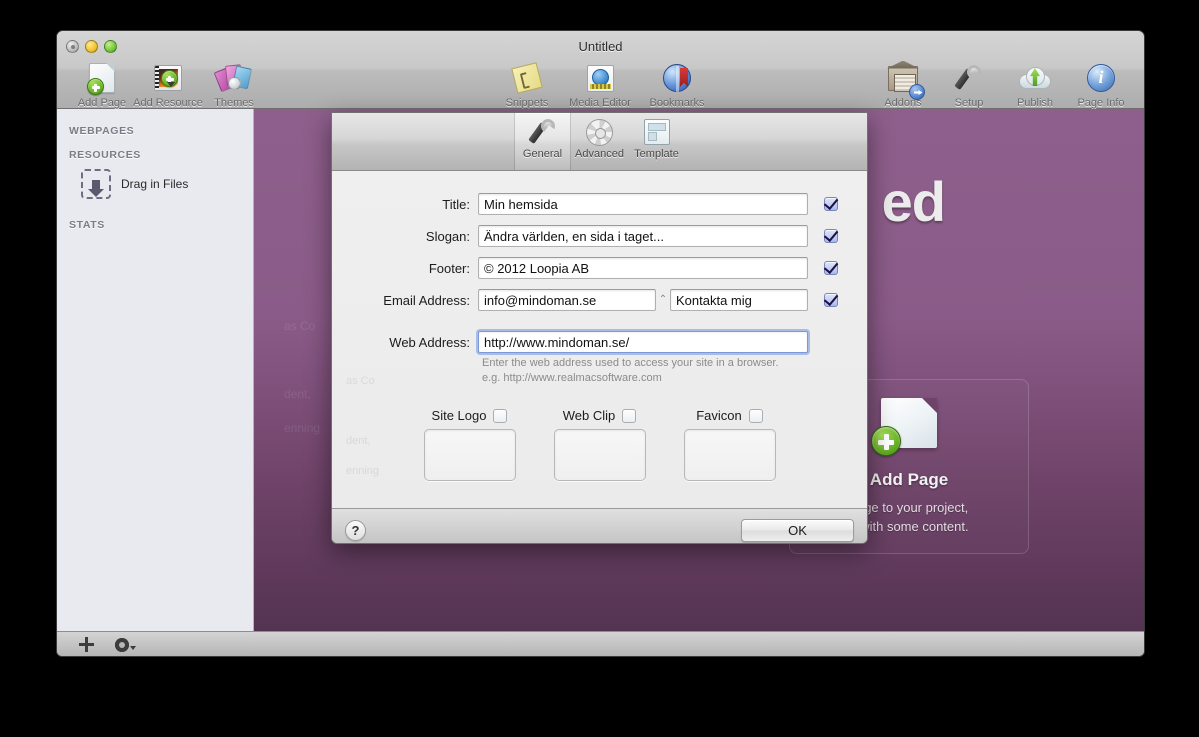  What do you see at coordinates (355, 530) in the screenshot?
I see `help-button: ?` at bounding box center [355, 530].